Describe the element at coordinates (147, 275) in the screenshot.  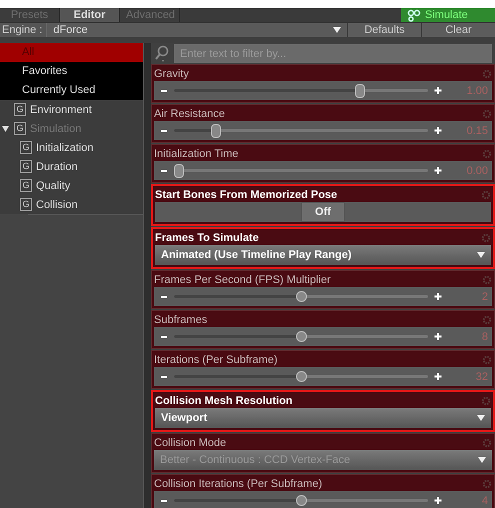
I see `splitter-handle` at that location.